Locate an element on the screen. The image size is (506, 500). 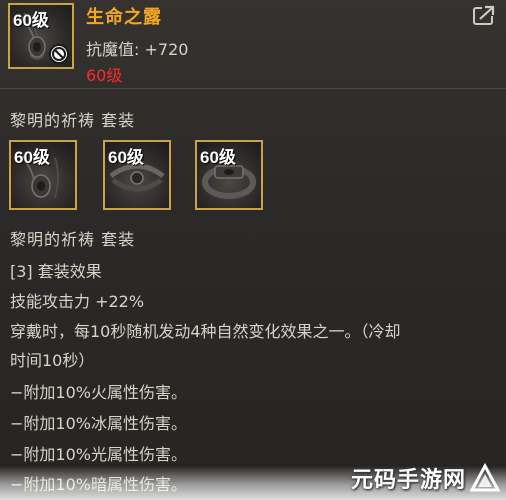
header-divider is located at coordinates (253, 88).